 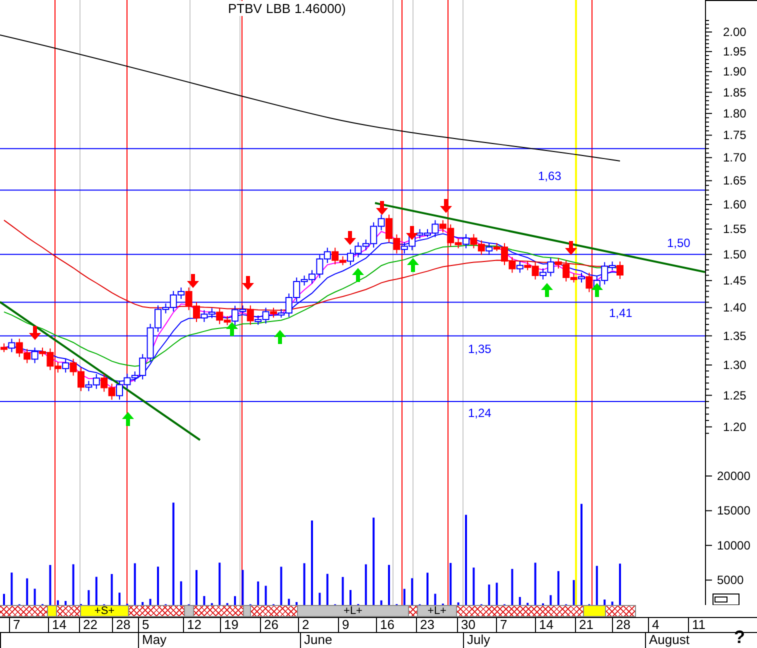 I want to click on axis-label: 1.50, so click(x=734, y=254).